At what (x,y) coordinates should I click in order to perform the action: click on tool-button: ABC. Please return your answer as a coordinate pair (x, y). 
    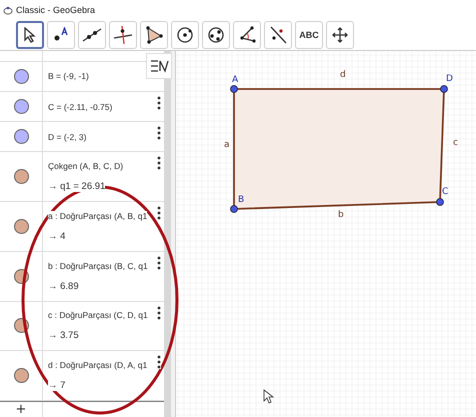
    Looking at the image, I should click on (309, 35).